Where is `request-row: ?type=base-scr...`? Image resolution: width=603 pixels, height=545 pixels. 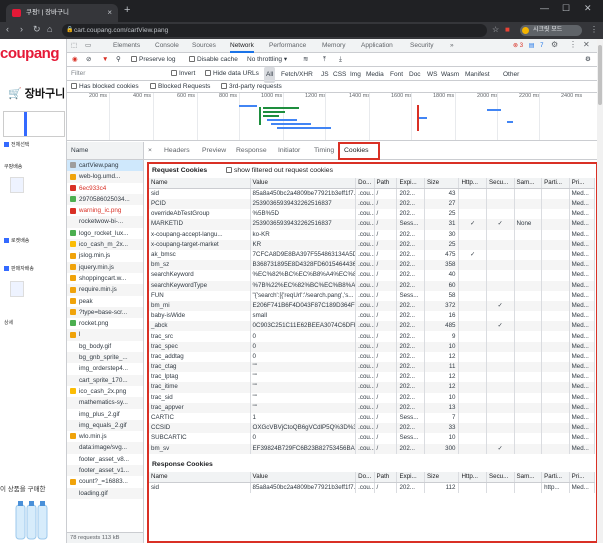
request-row: ?type=base-scr... is located at coordinates (105, 312).